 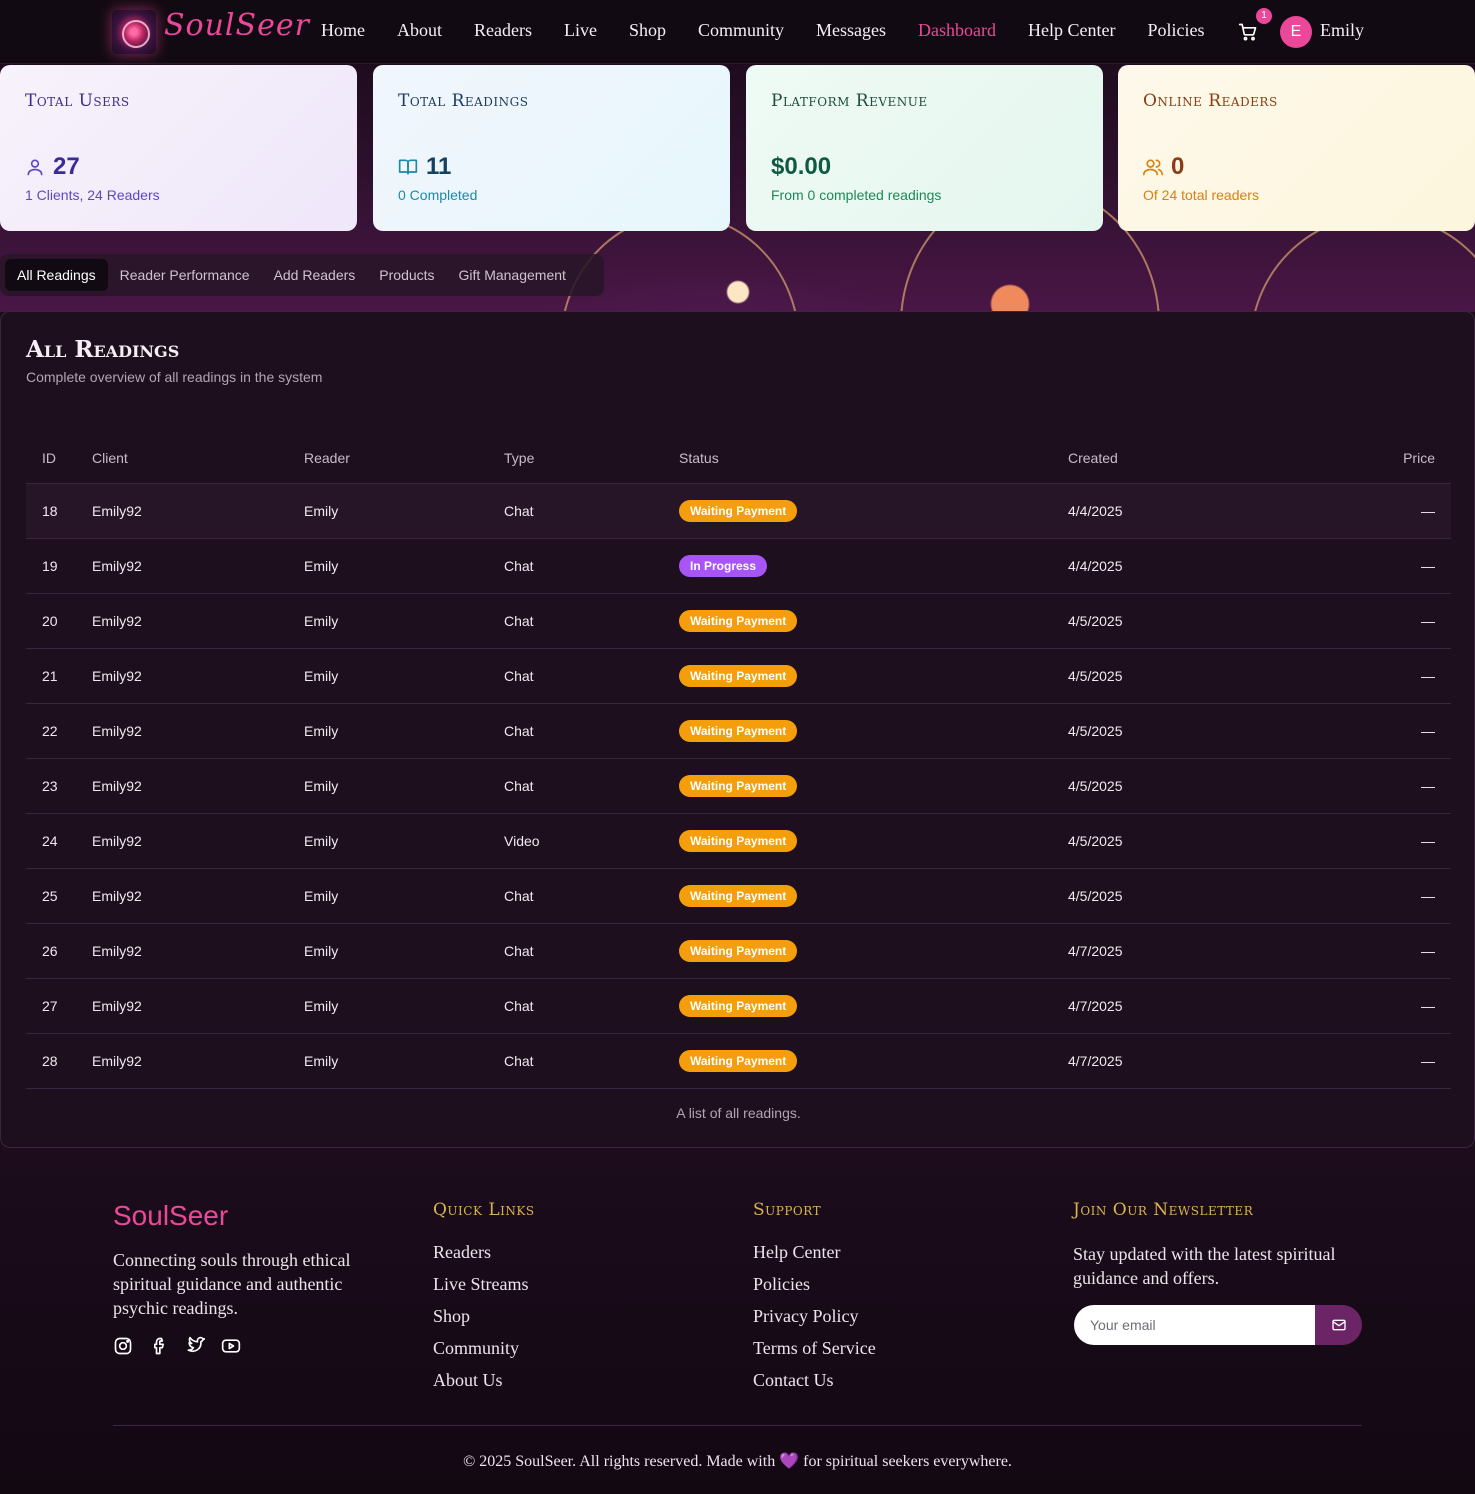 I want to click on footer-link-contact-us: Contact Us, so click(x=814, y=1386).